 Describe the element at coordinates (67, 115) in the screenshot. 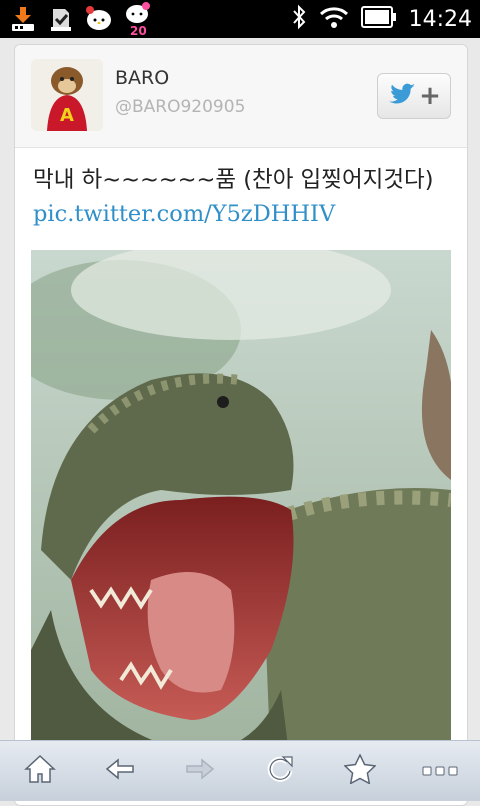

I see `svg-text: A` at that location.